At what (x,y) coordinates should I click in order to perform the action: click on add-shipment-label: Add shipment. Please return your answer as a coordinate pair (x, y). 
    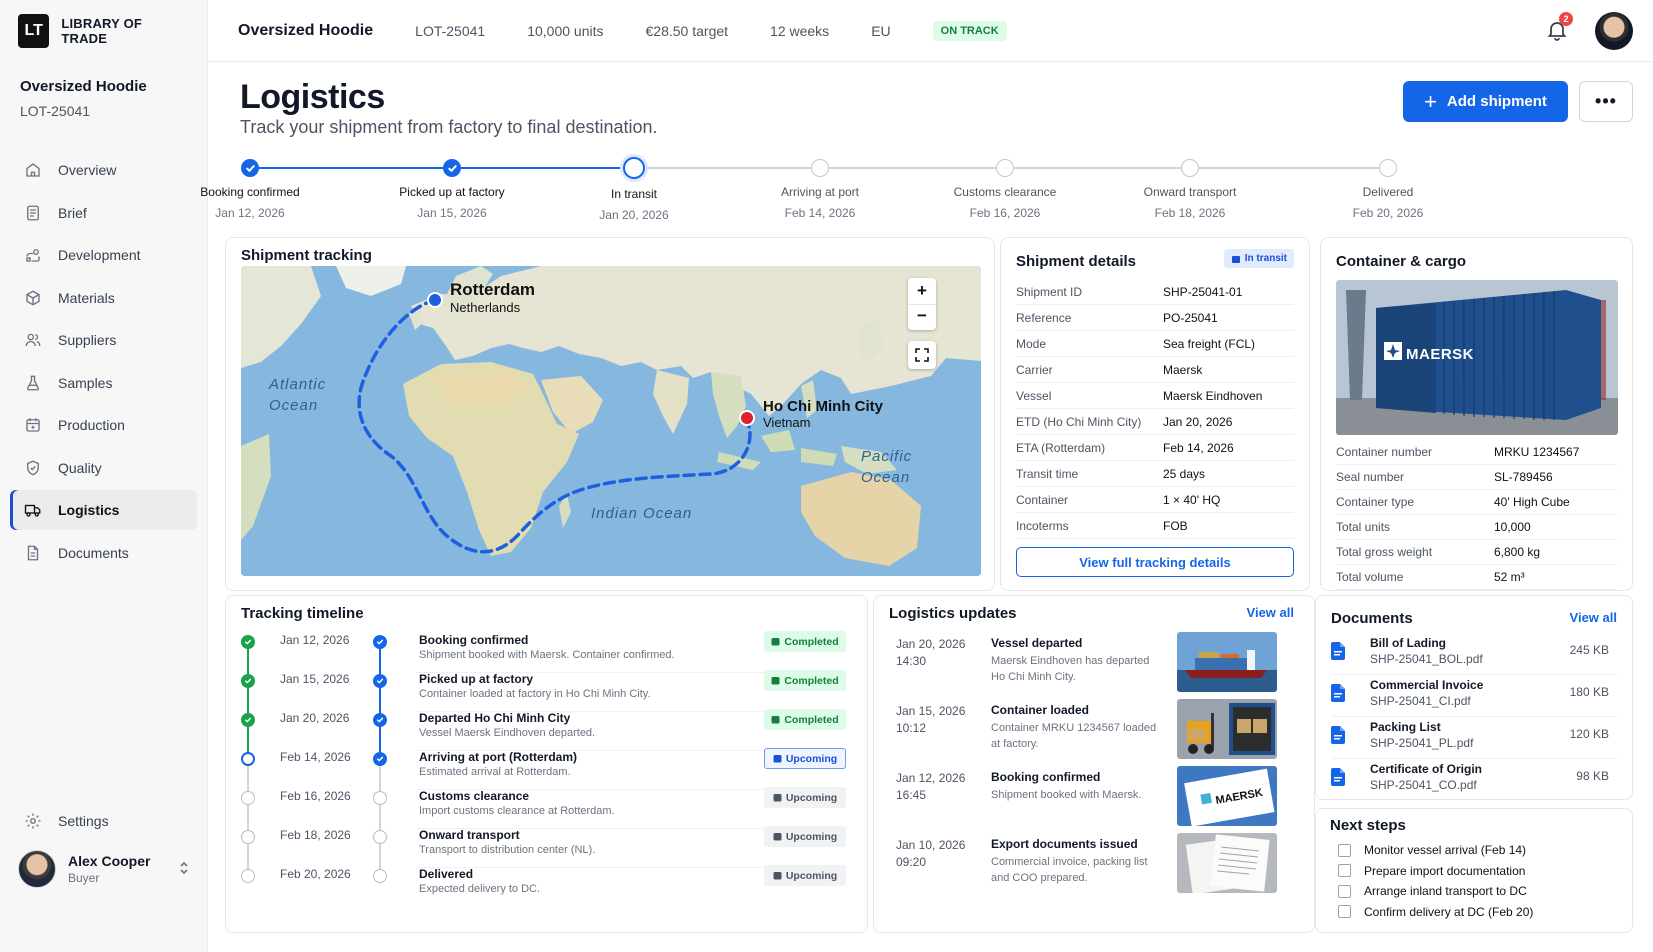
    Looking at the image, I should click on (1496, 101).